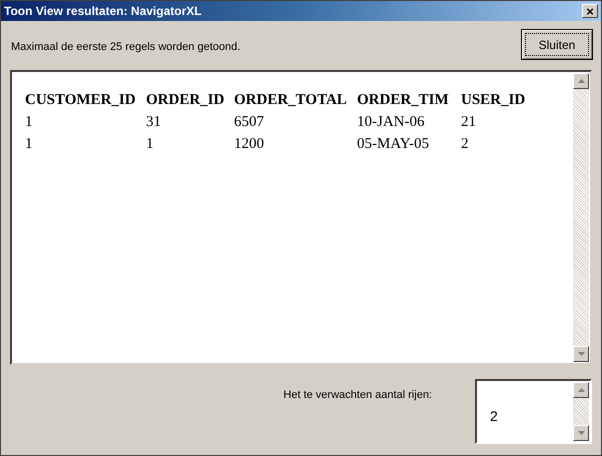 The height and width of the screenshot is (456, 602). Describe the element at coordinates (403, 100) in the screenshot. I see `column-header: ORDER_TIM` at that location.